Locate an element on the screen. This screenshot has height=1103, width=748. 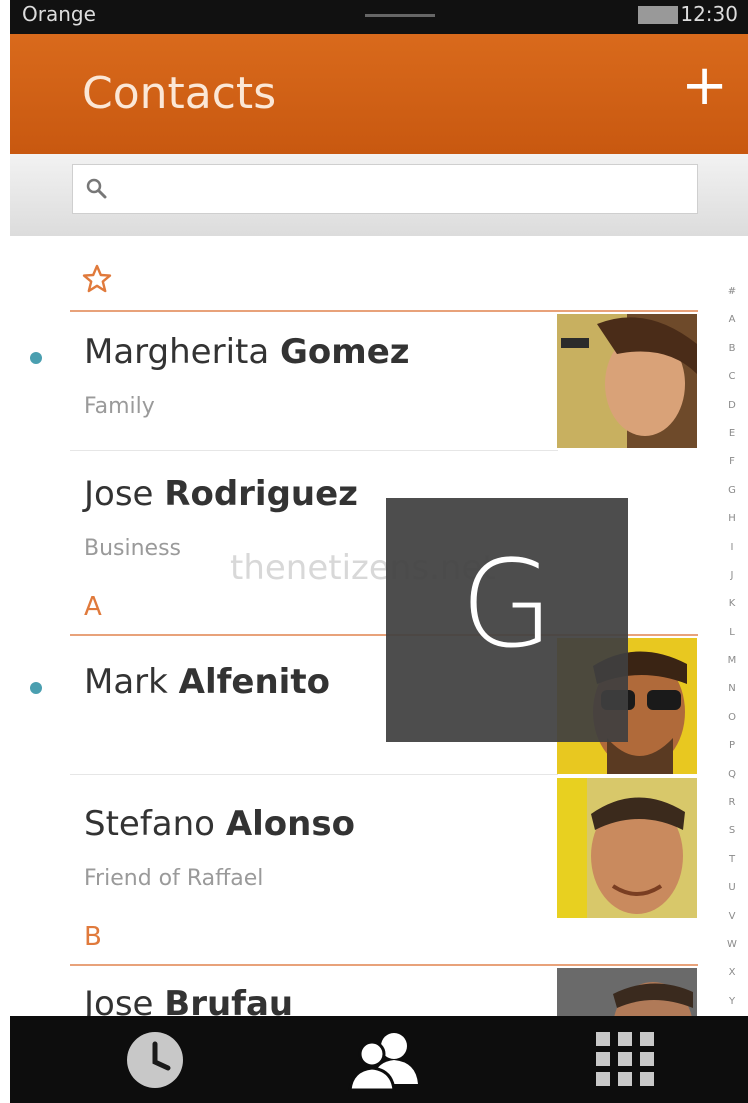
overlay-letter: G is located at coordinates (507, 605).